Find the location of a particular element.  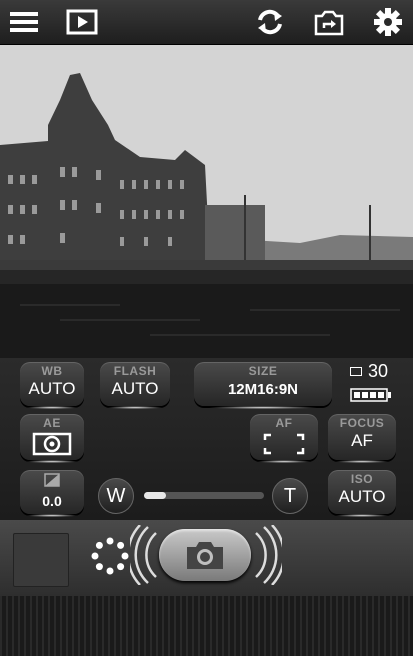

shots-count: 30 is located at coordinates (378, 371).